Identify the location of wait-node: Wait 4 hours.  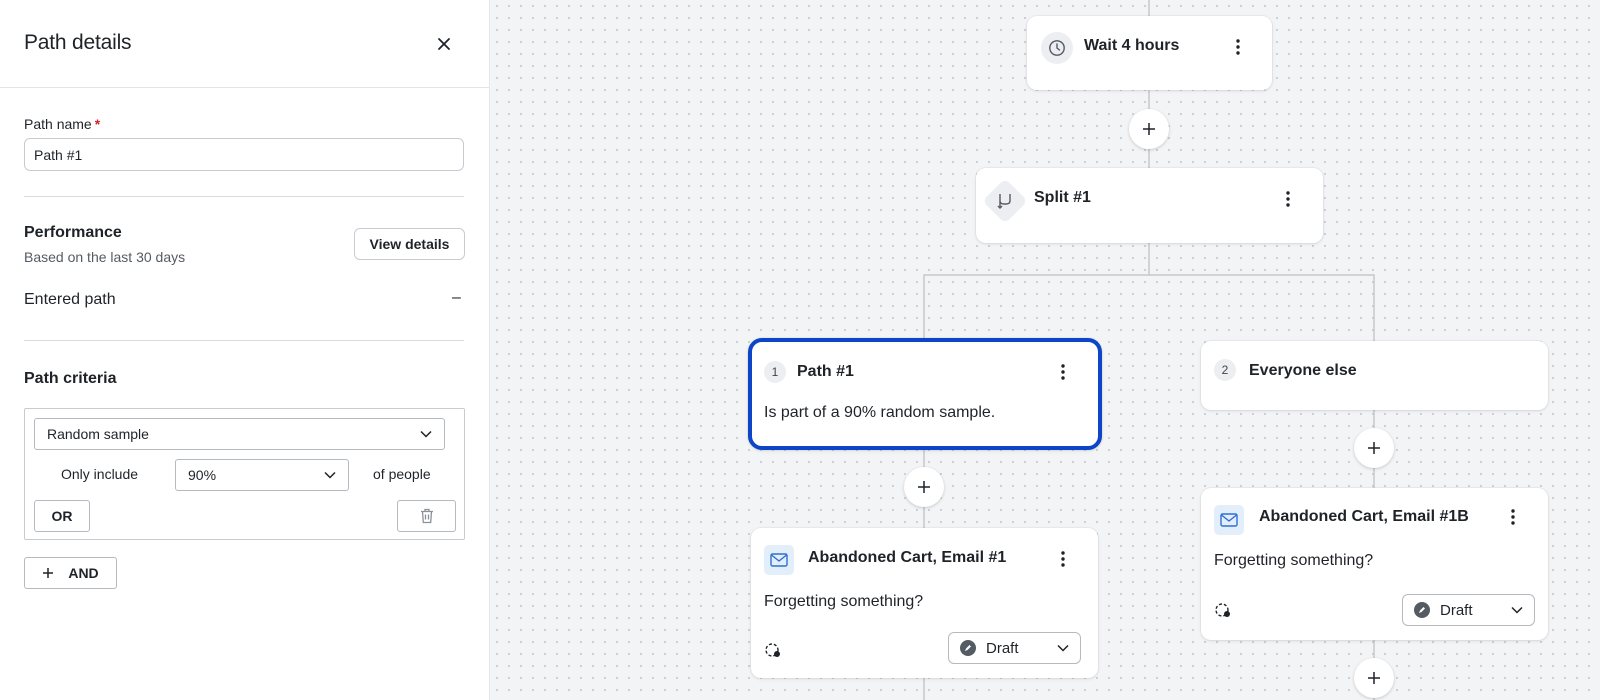
(1149, 53).